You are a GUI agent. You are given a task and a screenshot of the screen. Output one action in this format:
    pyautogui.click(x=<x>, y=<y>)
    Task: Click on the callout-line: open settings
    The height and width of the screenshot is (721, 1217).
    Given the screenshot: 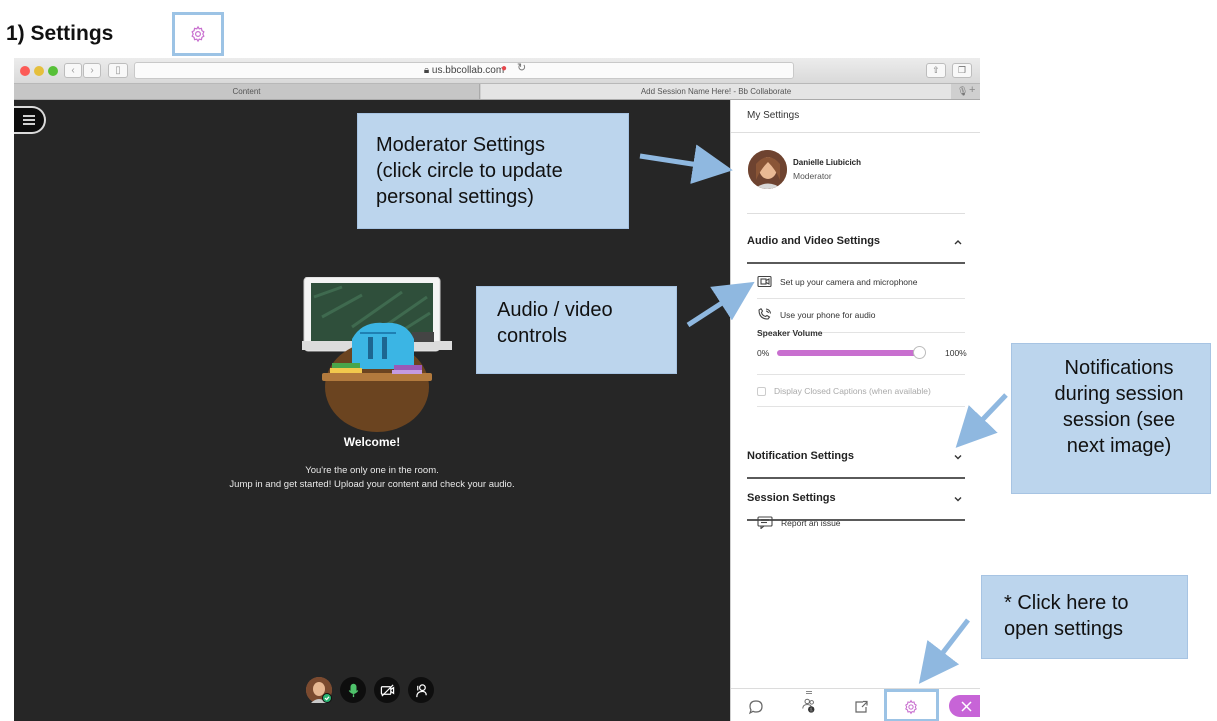 What is the action you would take?
    pyautogui.click(x=1063, y=629)
    